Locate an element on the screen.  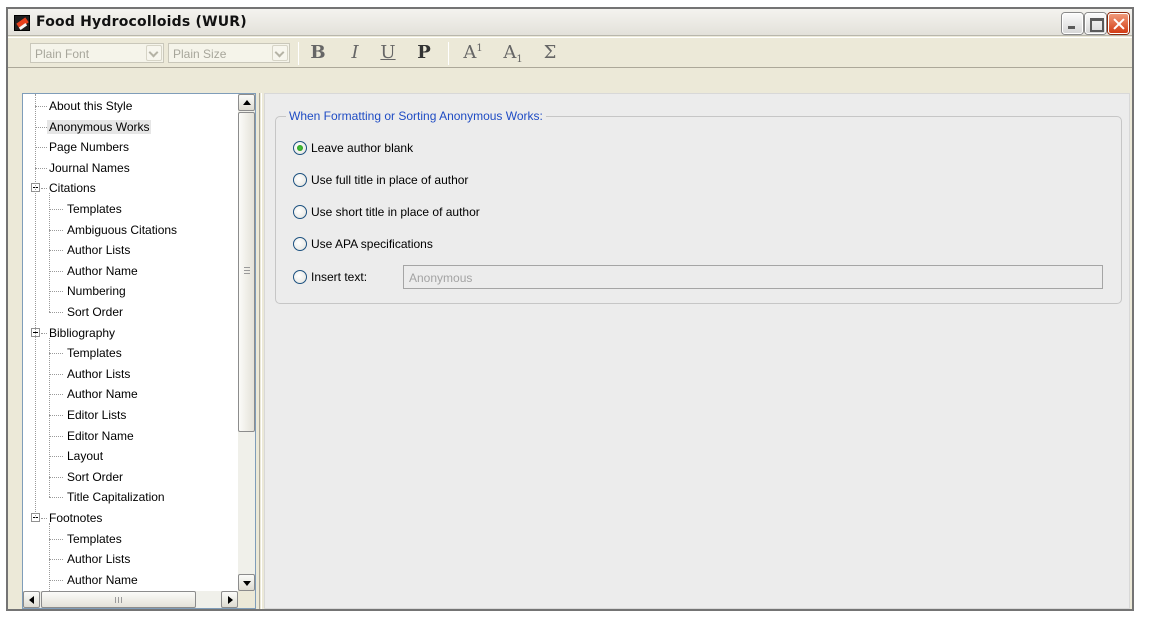
tree-item: Layout is located at coordinates (77, 456).